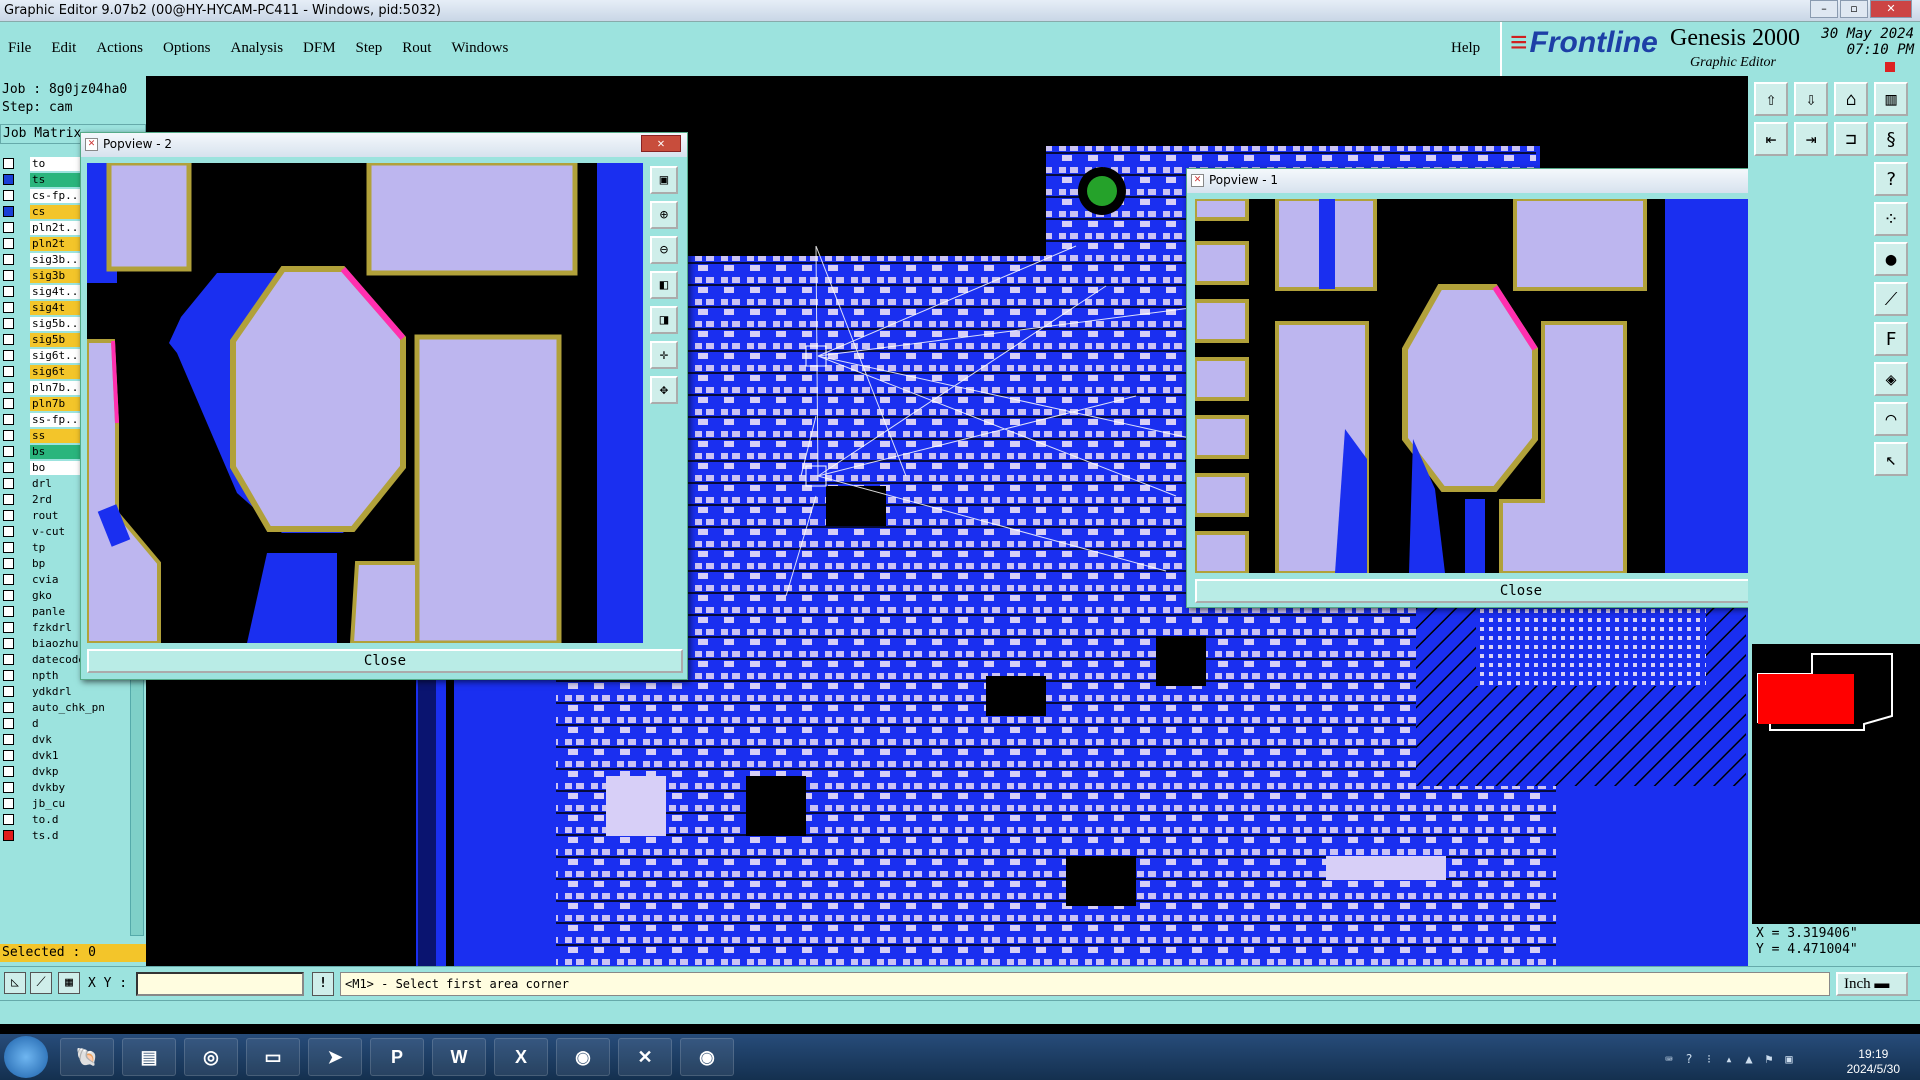 The width and height of the screenshot is (1920, 1080). What do you see at coordinates (1811, 99) in the screenshot?
I see `layer-down-icon: ⇩` at bounding box center [1811, 99].